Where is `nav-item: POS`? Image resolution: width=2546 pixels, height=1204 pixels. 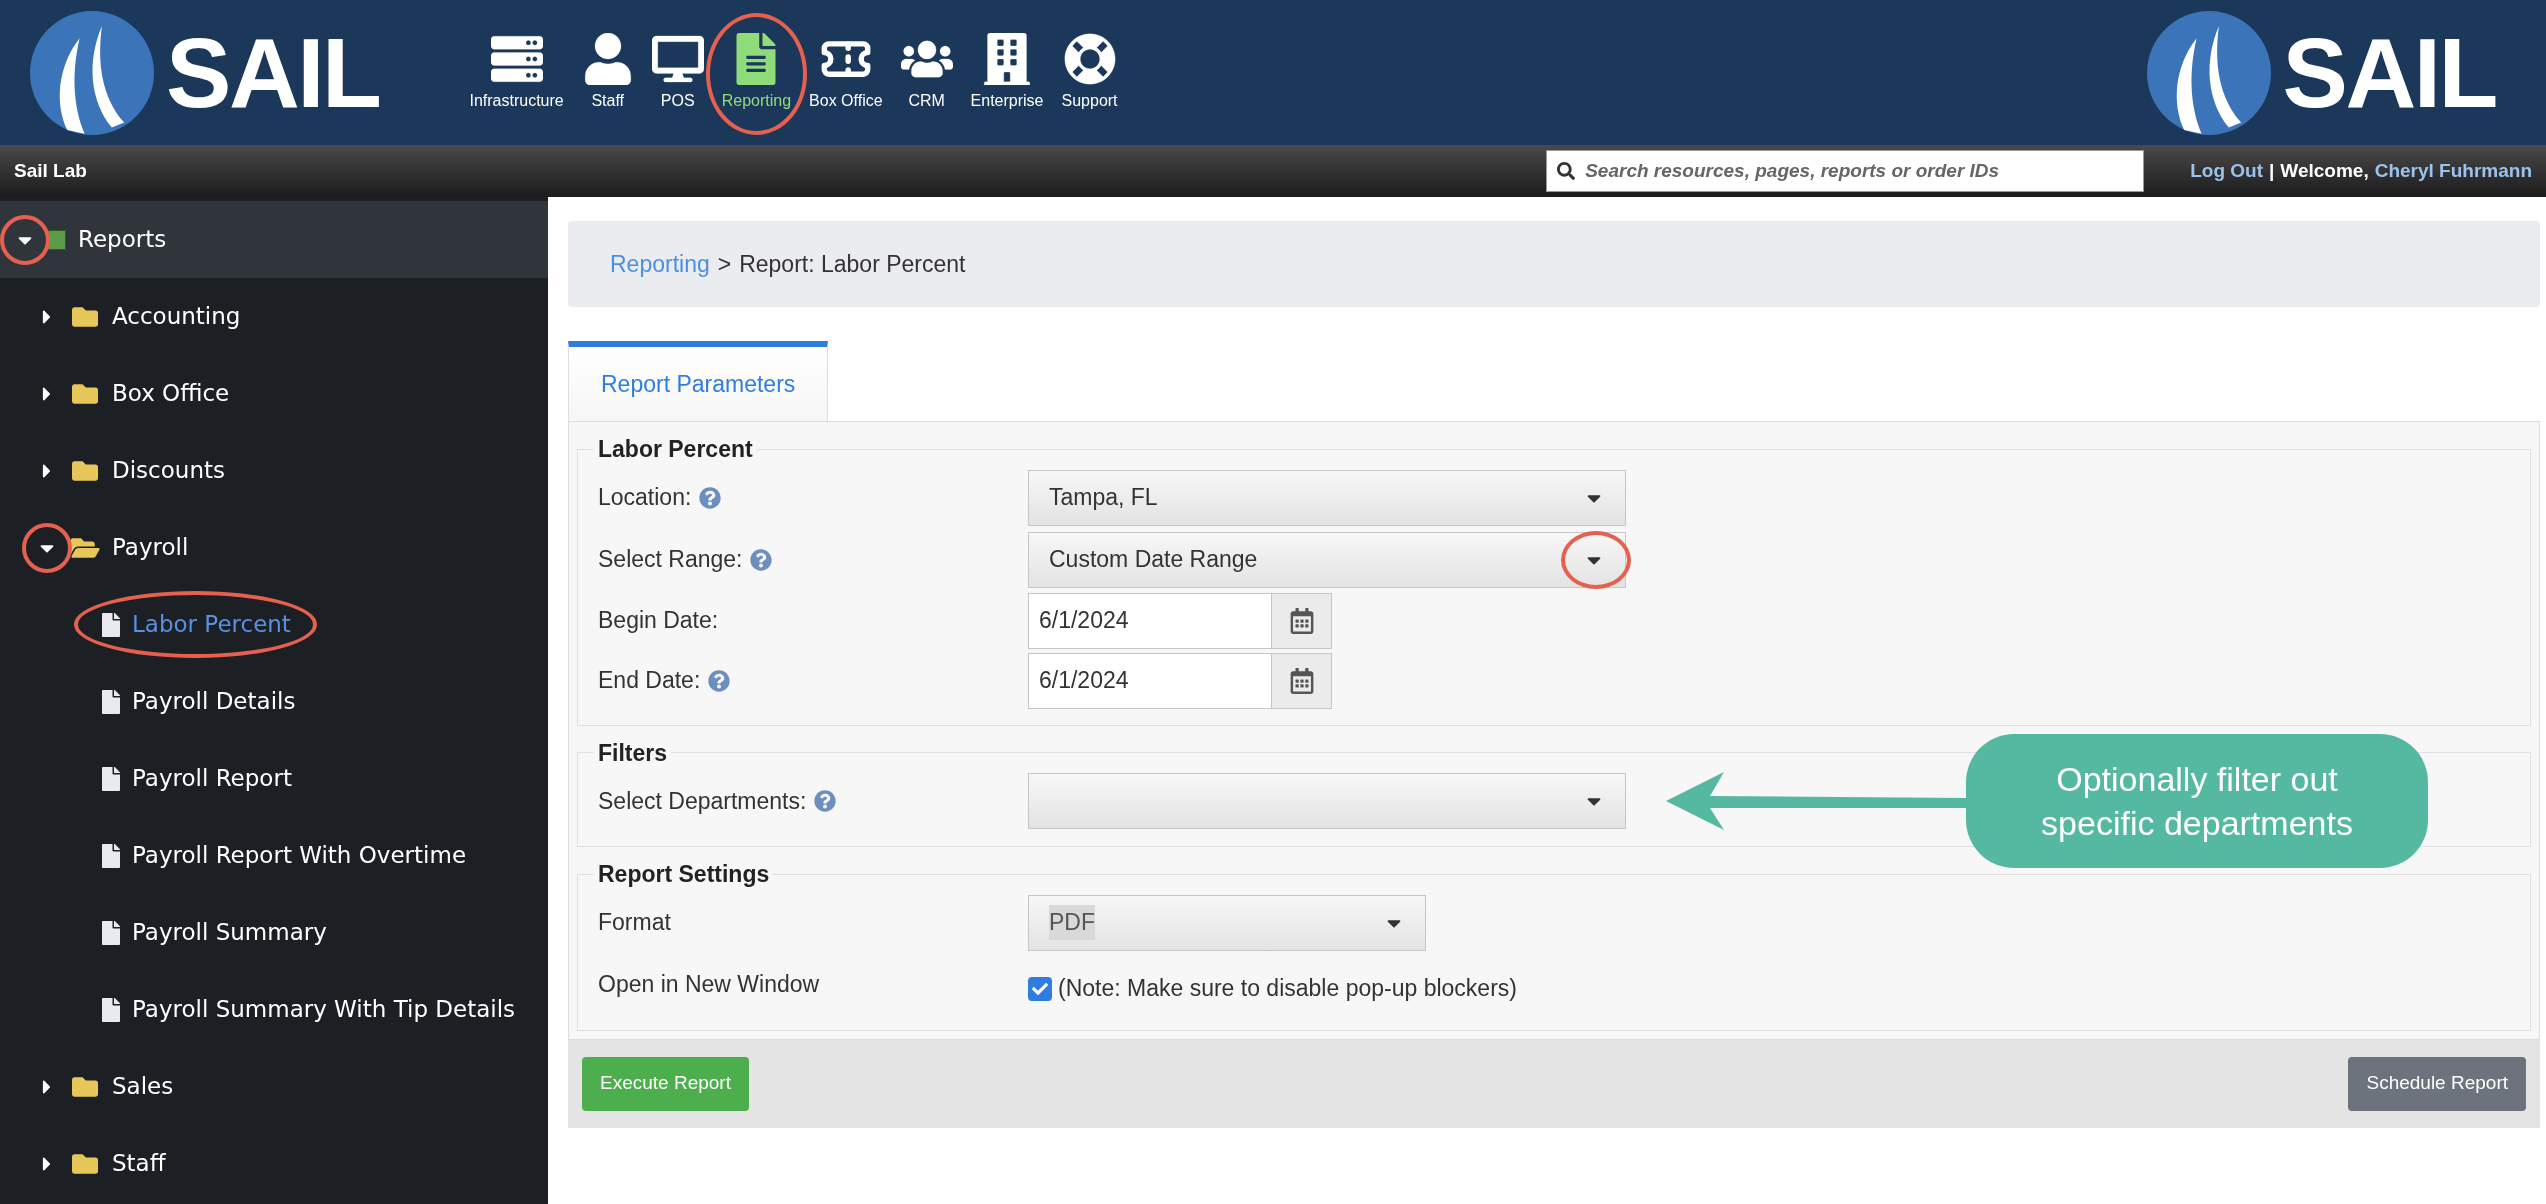
nav-item: POS is located at coordinates (677, 72).